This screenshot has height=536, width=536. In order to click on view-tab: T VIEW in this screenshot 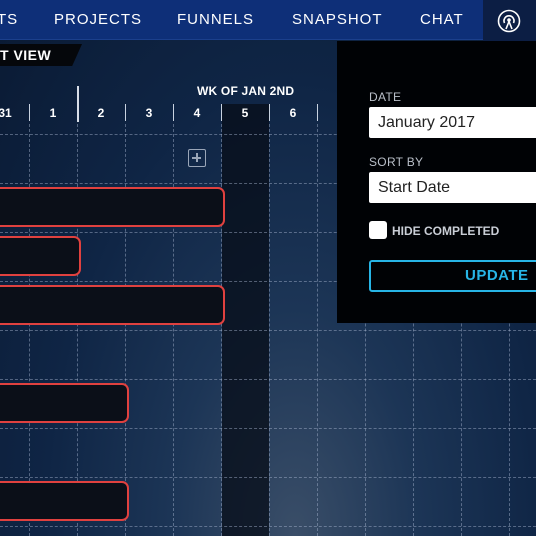, I will do `click(41, 55)`.